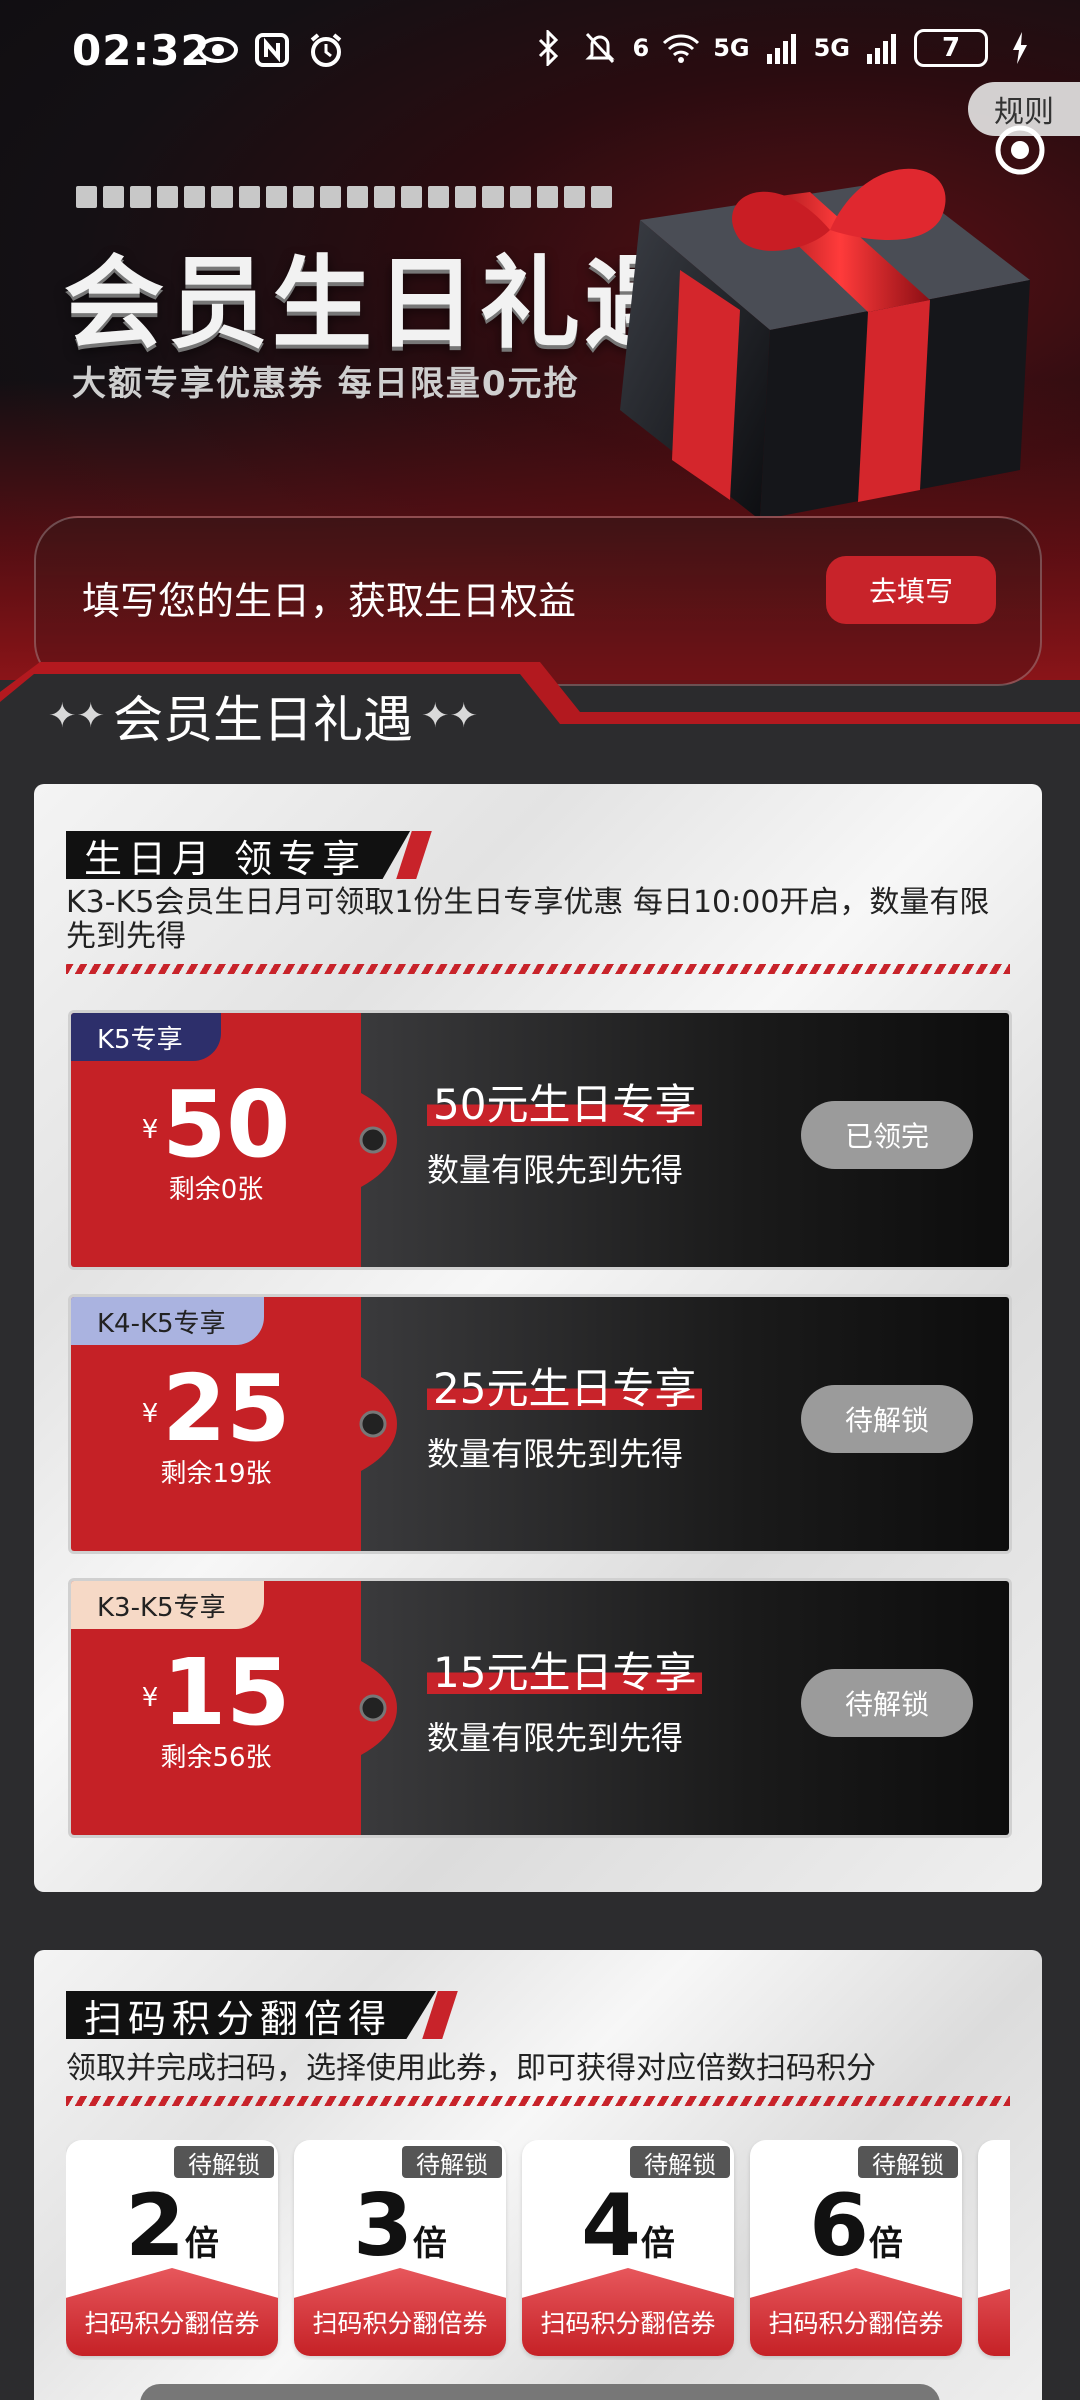  Describe the element at coordinates (951, 48) in the screenshot. I see `battery-indicator: 7` at that location.